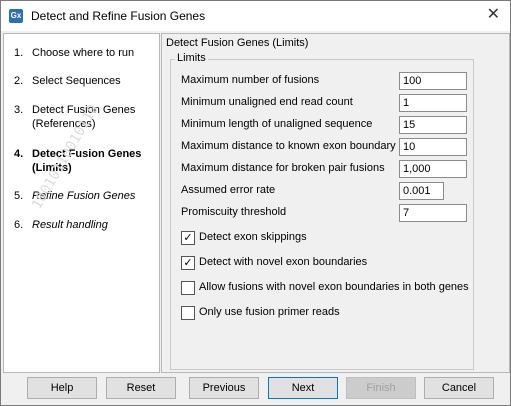 This screenshot has height=406, width=511. Describe the element at coordinates (19, 154) in the screenshot. I see `step-number: 4.` at that location.